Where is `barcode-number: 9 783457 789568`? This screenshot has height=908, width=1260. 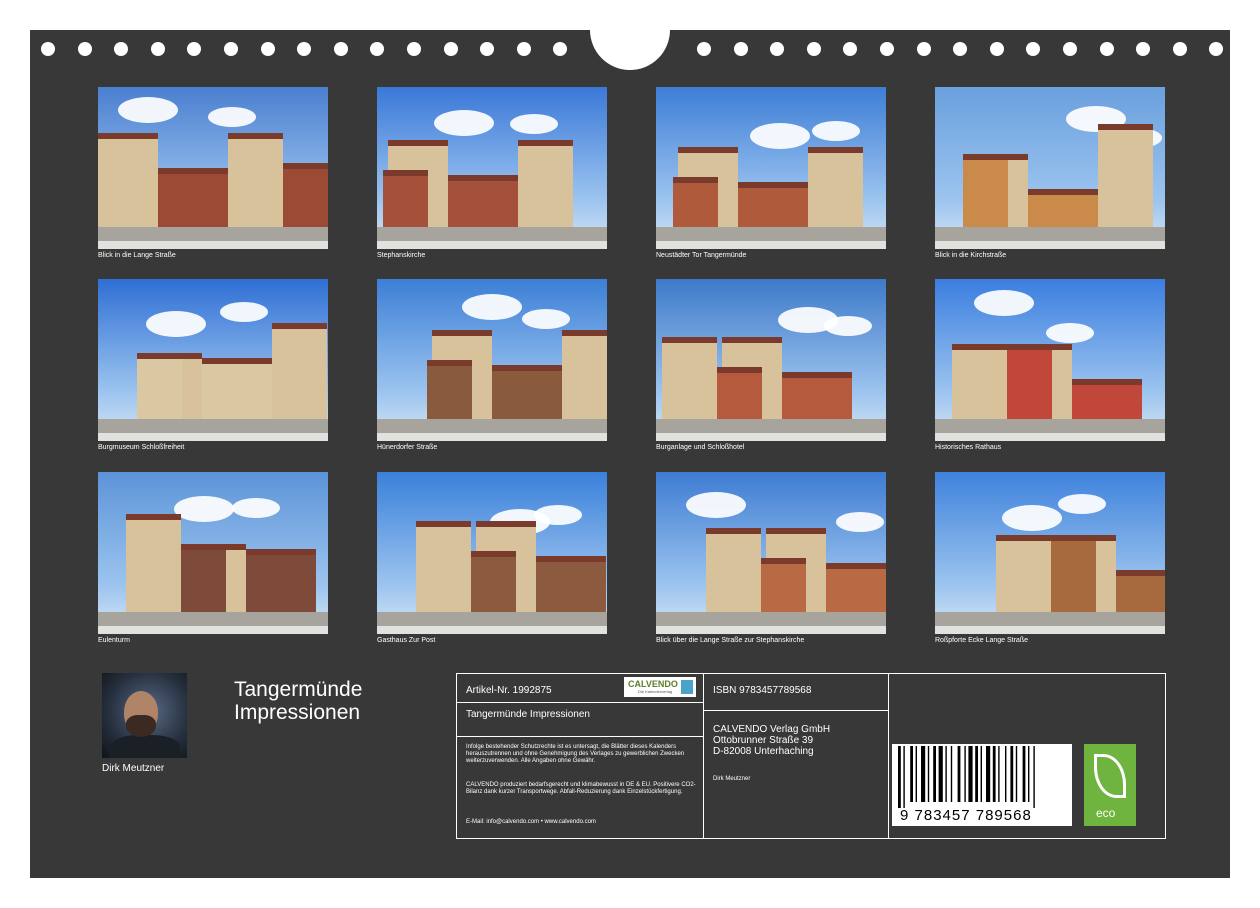 barcode-number: 9 783457 789568 is located at coordinates (966, 815).